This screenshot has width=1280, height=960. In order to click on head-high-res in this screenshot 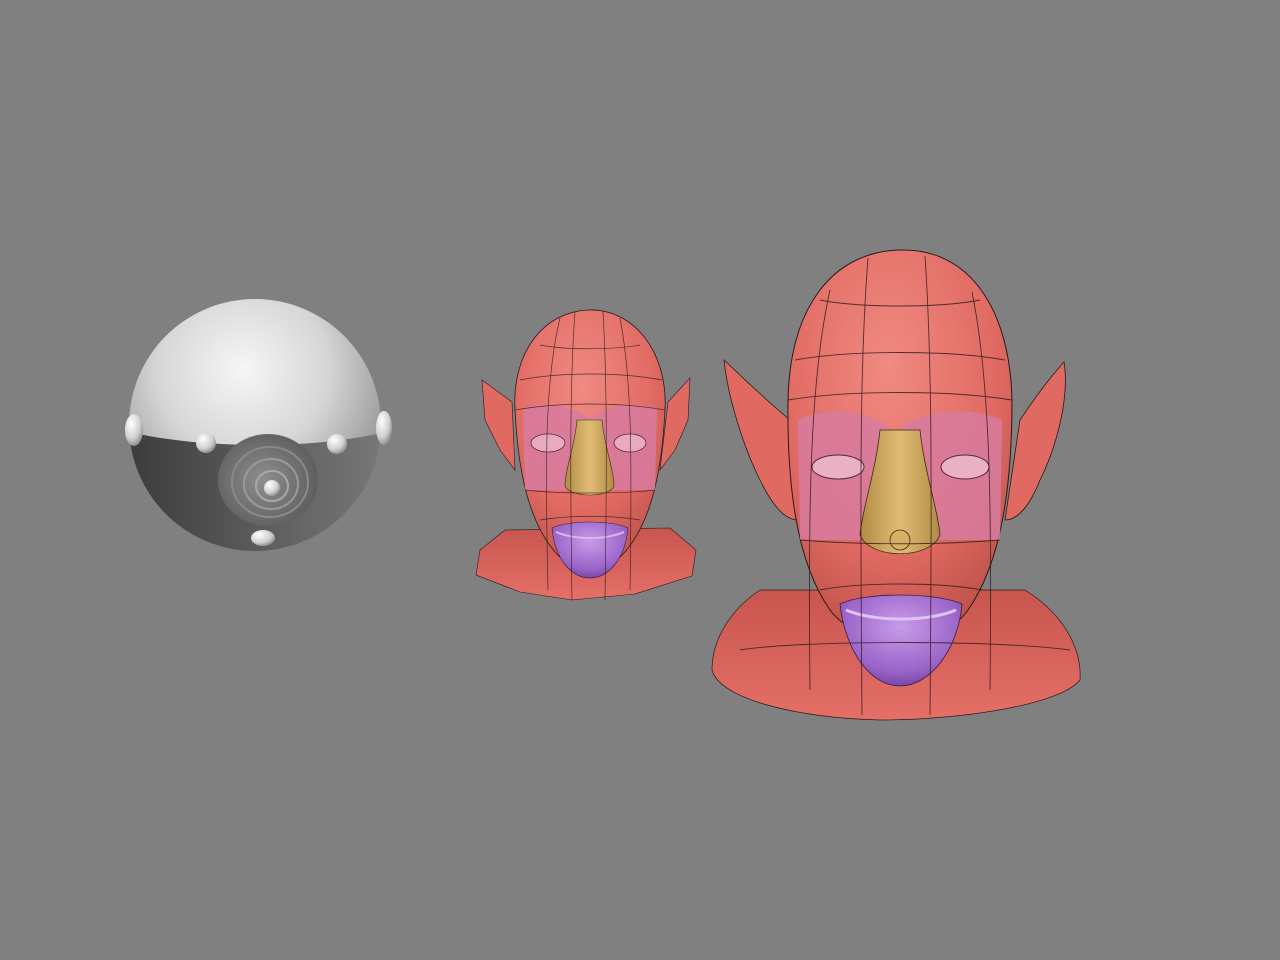, I will do `click(896, 485)`.